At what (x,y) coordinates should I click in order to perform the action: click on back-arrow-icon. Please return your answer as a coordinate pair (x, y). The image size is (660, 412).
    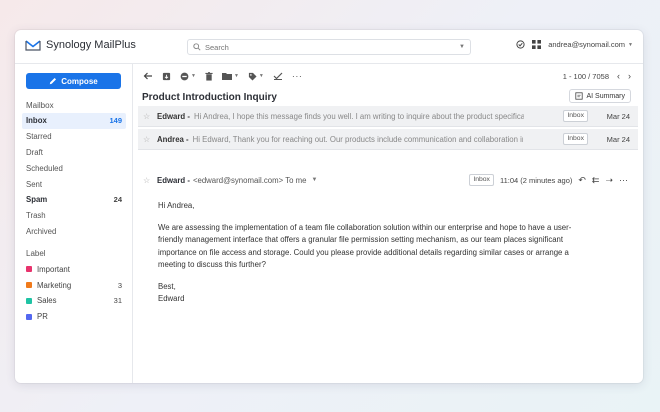
    Looking at the image, I should click on (148, 76).